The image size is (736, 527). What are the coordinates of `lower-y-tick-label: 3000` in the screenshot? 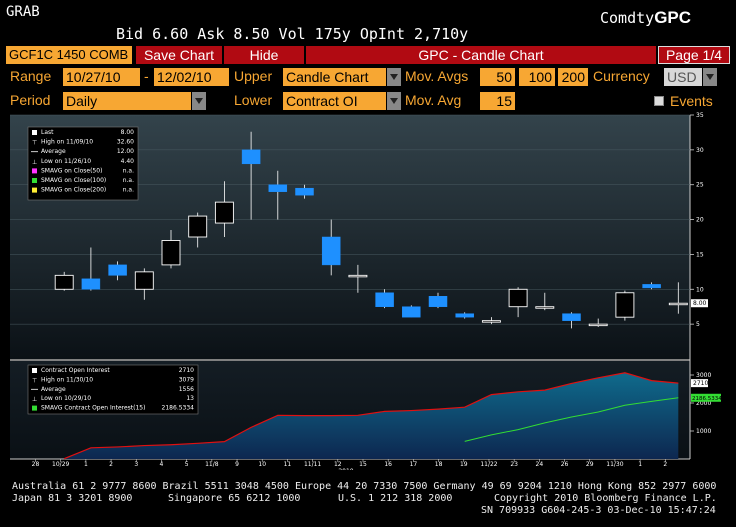 It's located at (703, 375).